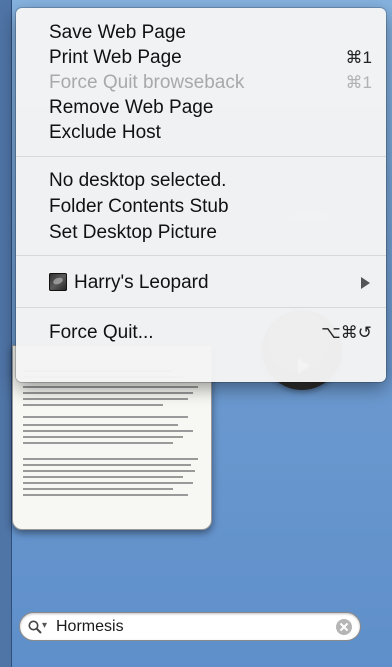 The image size is (392, 667). Describe the element at coordinates (201, 332) in the screenshot. I see `menu-item-force-quit: Force Quit... ⌥⌘↺` at that location.